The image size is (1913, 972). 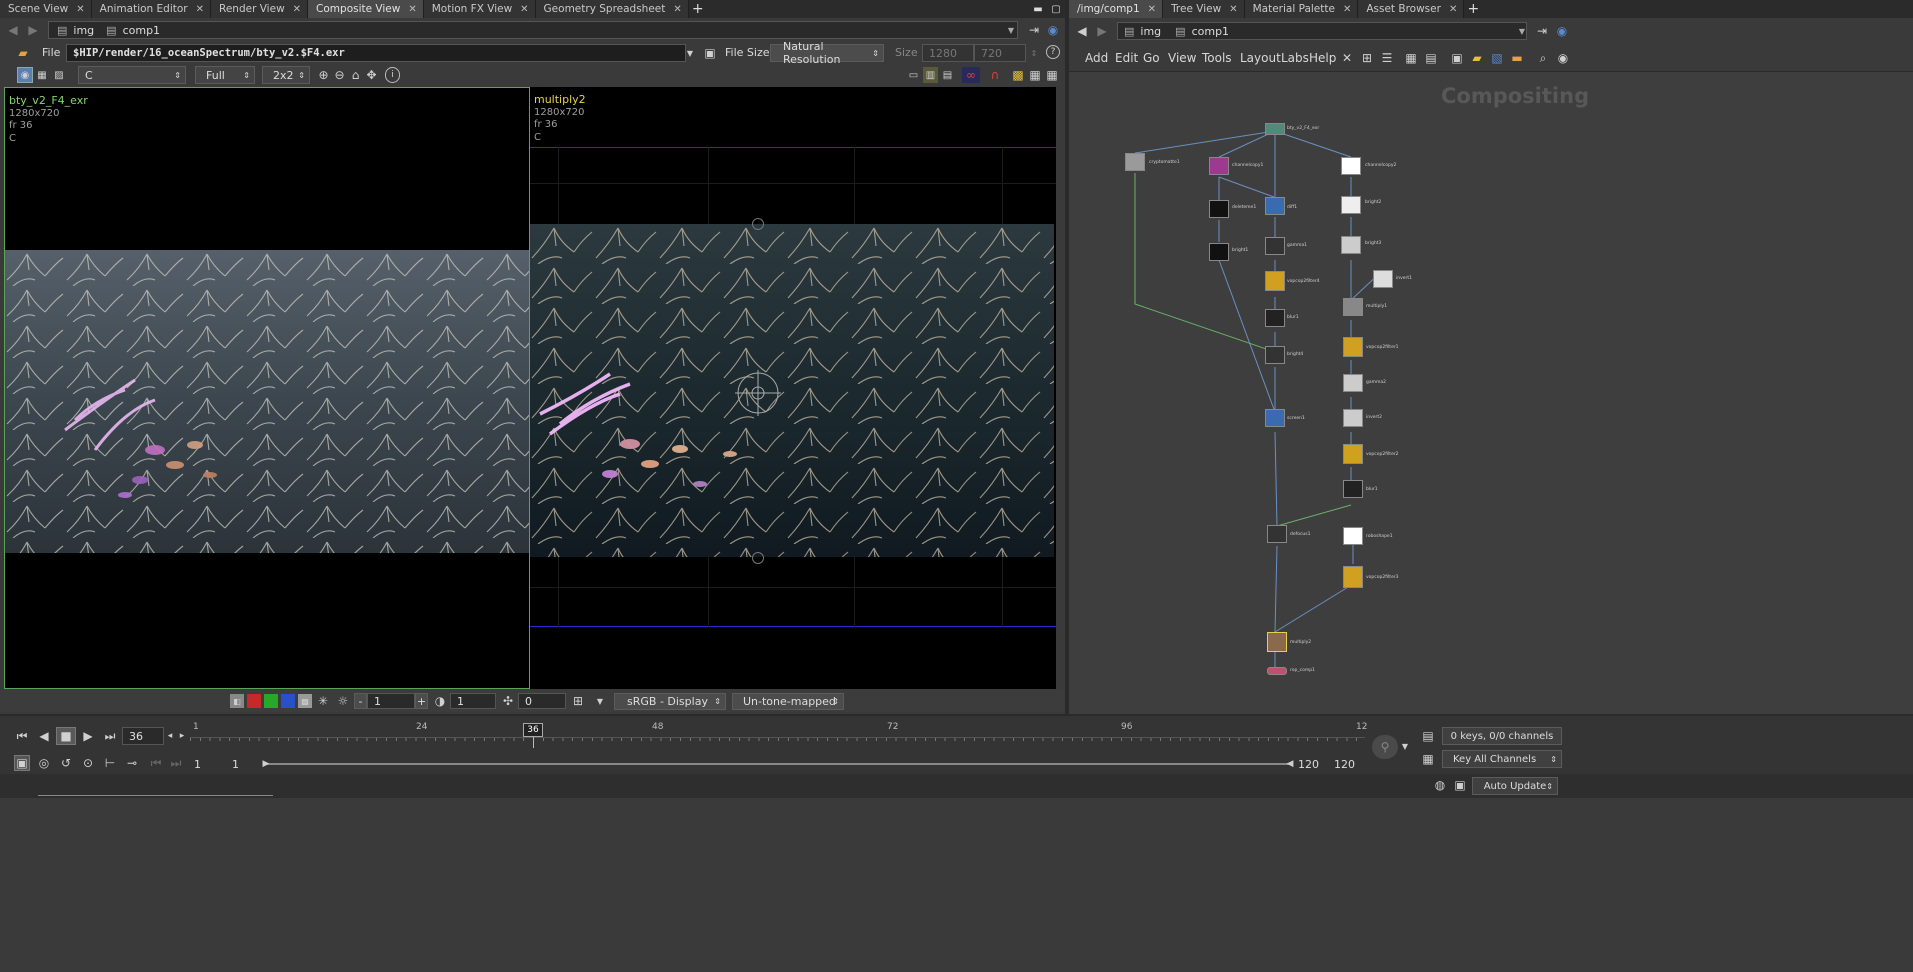 What do you see at coordinates (827, 53) in the screenshot?
I see `resolution-menu: Natural Resolution ⇕` at bounding box center [827, 53].